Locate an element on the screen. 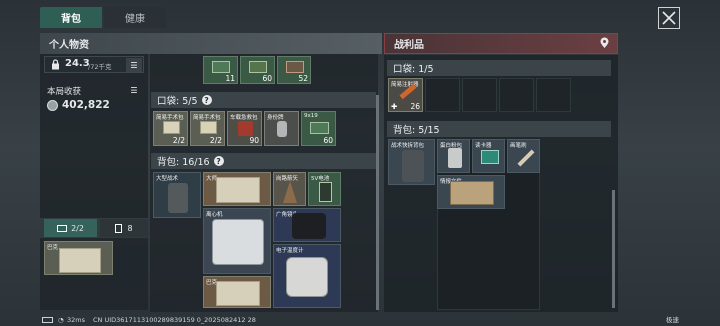  loot-item-1: 战术快拆背包 is located at coordinates (411, 162).